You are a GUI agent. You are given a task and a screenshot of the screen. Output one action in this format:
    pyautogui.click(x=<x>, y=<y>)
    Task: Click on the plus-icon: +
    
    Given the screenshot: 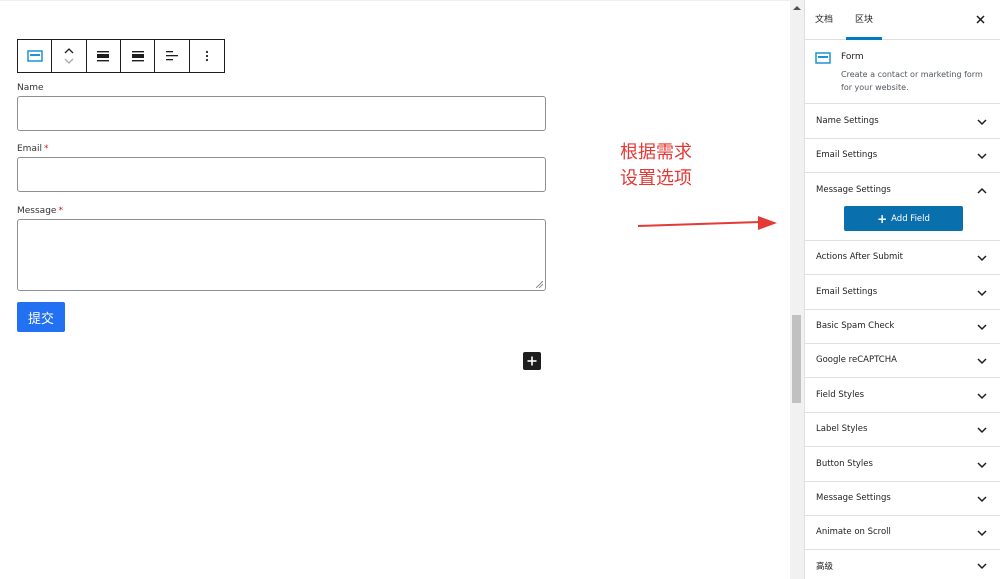 What is the action you would take?
    pyautogui.click(x=882, y=218)
    